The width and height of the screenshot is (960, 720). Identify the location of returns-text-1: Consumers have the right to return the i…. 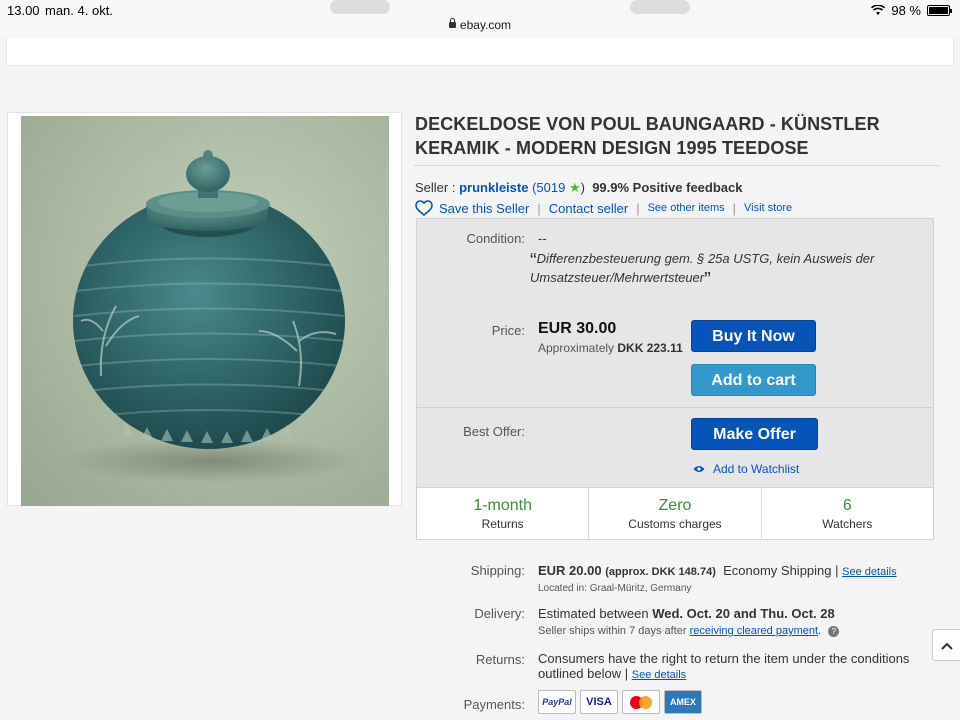
(724, 658).